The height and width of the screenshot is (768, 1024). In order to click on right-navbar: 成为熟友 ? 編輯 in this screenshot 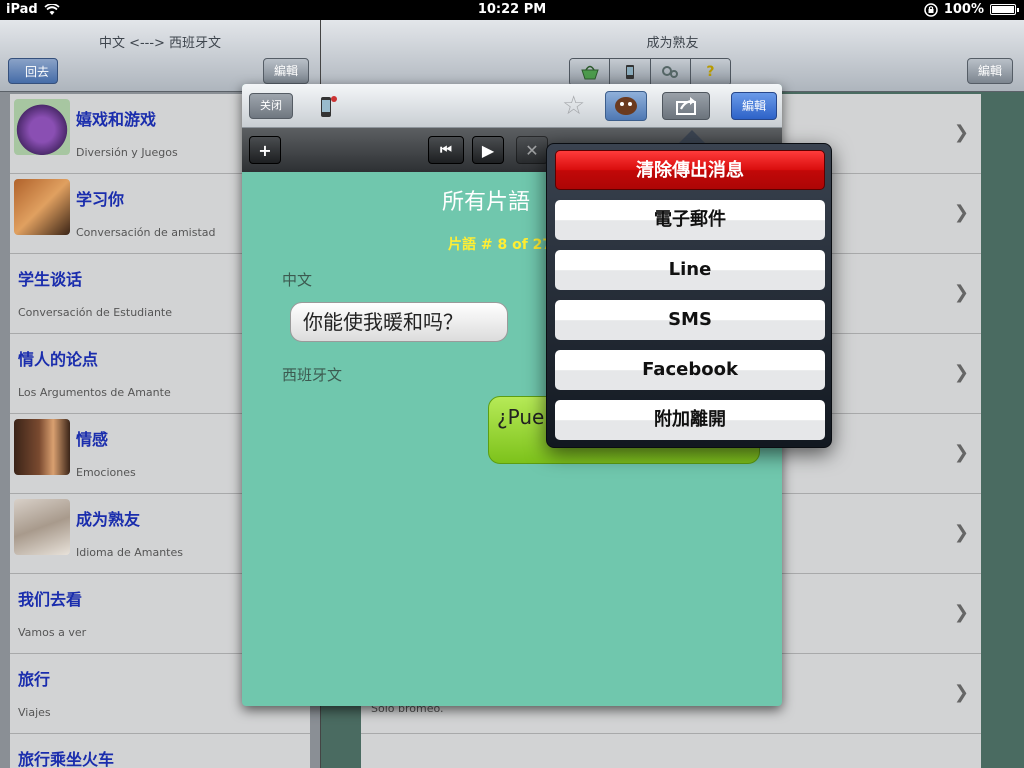, I will do `click(672, 56)`.